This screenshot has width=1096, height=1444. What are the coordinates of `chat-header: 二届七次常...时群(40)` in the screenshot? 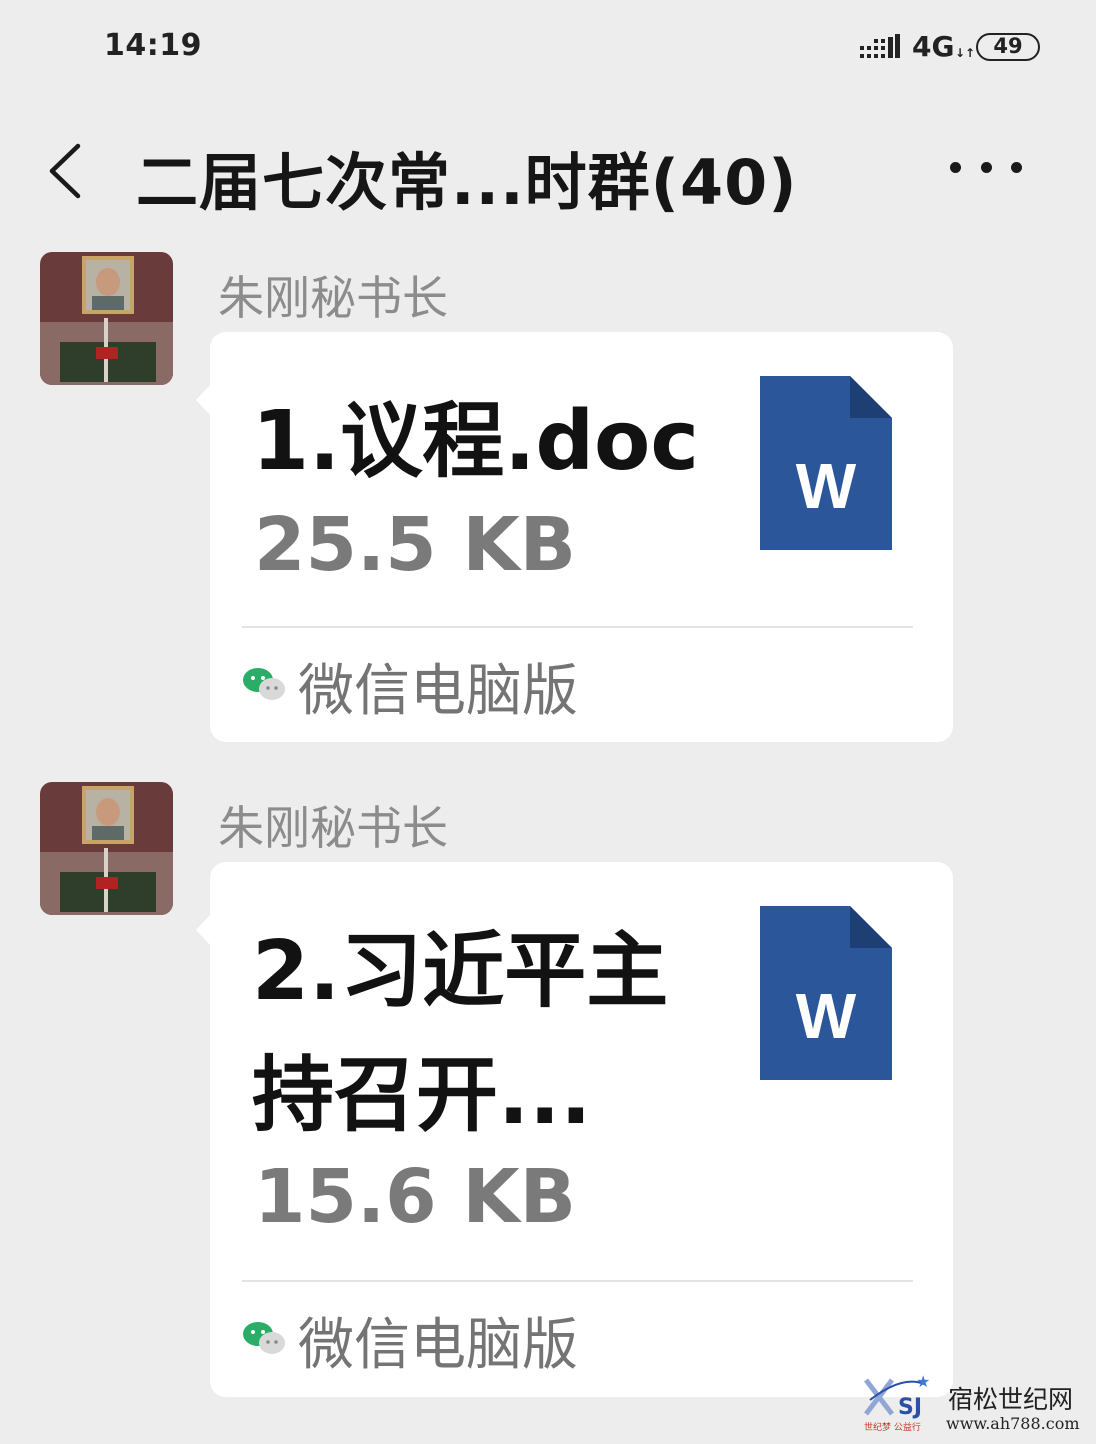 It's located at (540, 171).